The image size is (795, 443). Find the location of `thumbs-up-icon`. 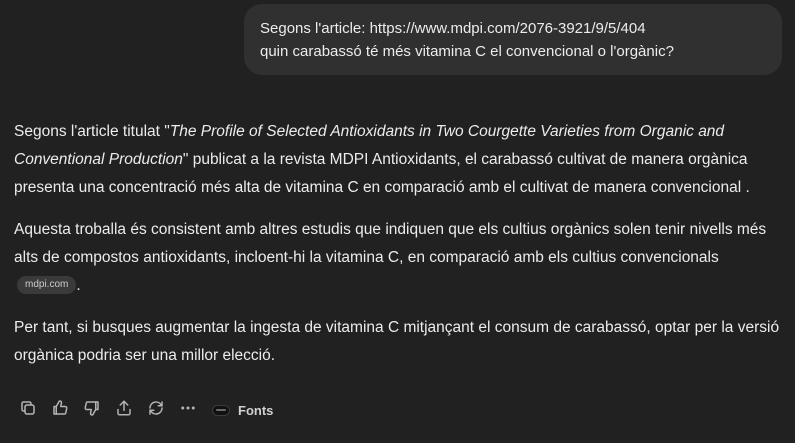

thumbs-up-icon is located at coordinates (60, 410).